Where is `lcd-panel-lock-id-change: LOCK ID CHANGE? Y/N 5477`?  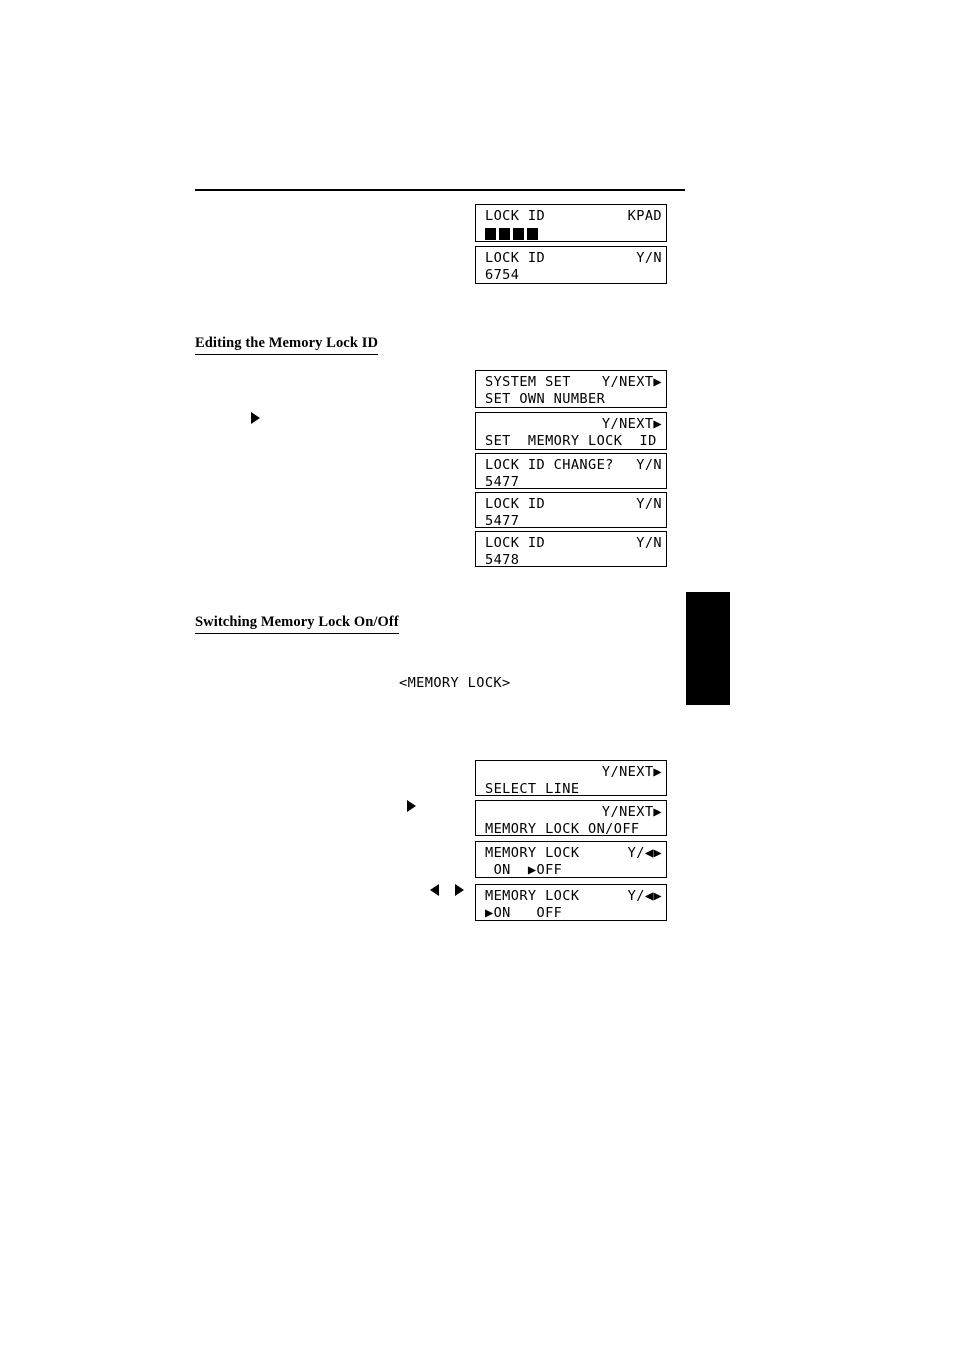 lcd-panel-lock-id-change: LOCK ID CHANGE? Y/N 5477 is located at coordinates (571, 471).